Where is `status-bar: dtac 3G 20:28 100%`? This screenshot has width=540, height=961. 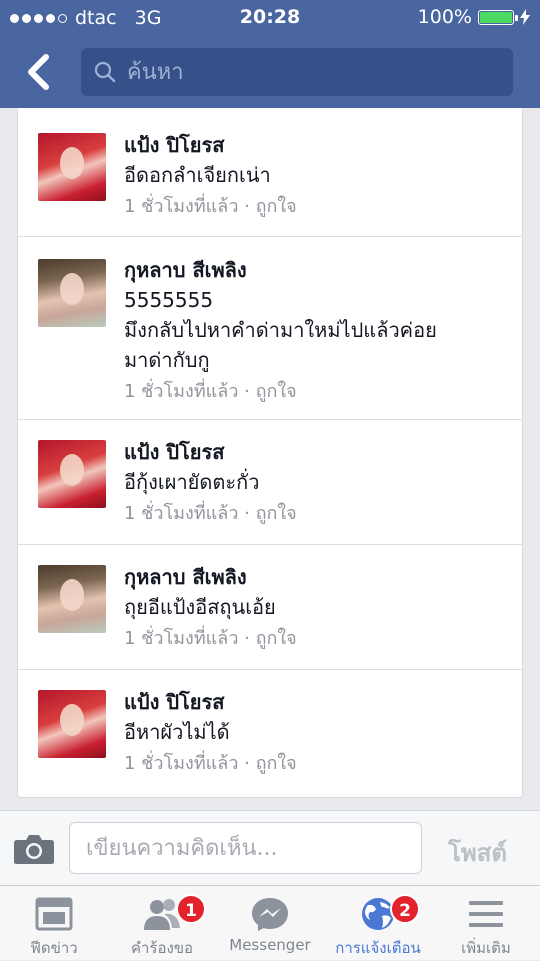
status-bar: dtac 3G 20:28 100% is located at coordinates (270, 18).